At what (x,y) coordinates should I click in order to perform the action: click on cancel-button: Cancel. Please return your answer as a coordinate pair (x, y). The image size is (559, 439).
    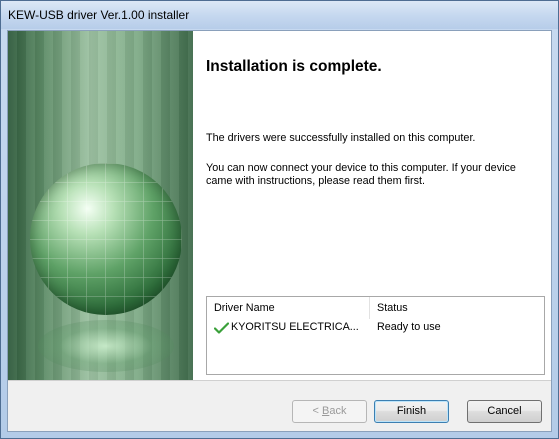
    Looking at the image, I should click on (504, 411).